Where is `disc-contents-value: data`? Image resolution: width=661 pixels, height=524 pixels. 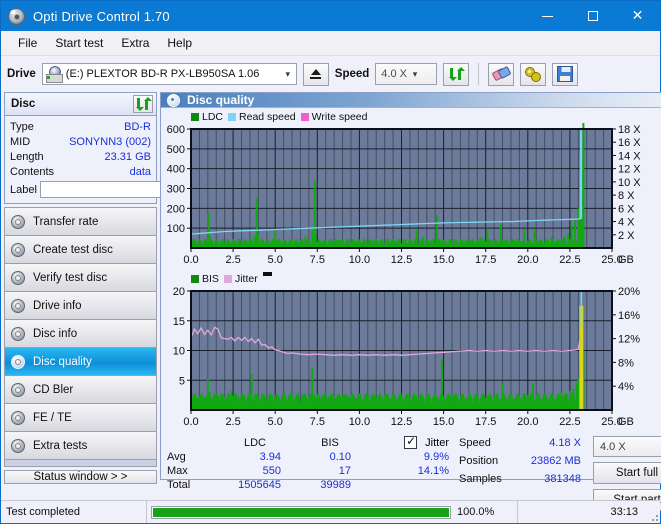 disc-contents-value: data is located at coordinates (140, 171).